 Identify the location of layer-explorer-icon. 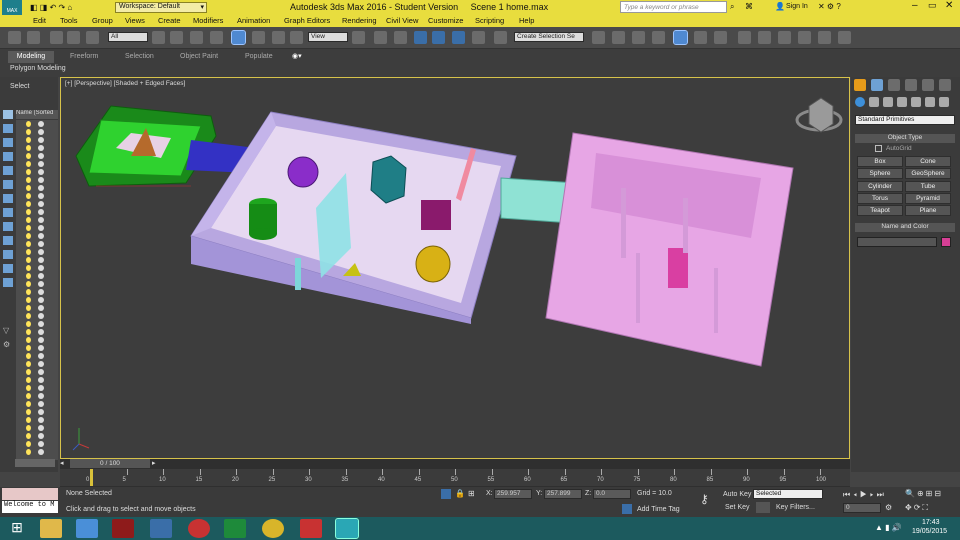
(638, 37).